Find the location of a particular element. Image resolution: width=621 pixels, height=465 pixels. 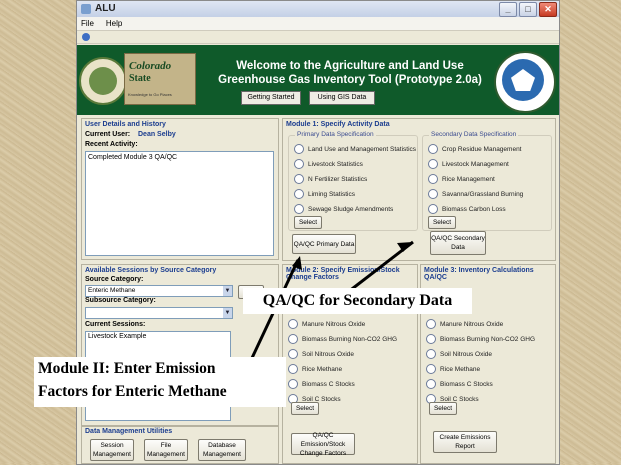

qa-secondary-callout: QA/QC for Secondary Data is located at coordinates (357, 301).